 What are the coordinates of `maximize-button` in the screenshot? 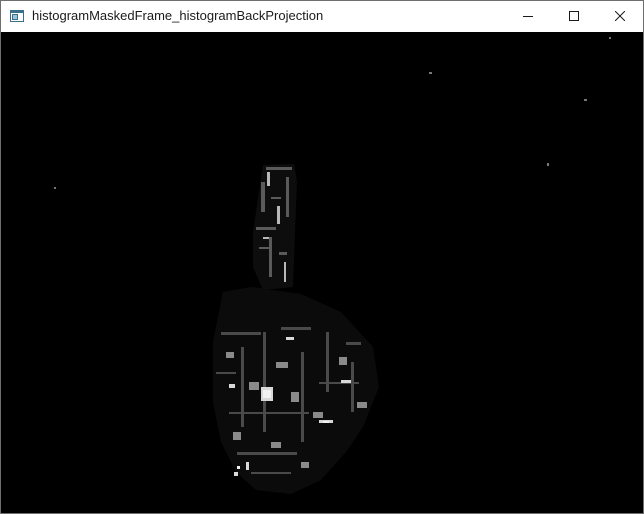 It's located at (574, 16).